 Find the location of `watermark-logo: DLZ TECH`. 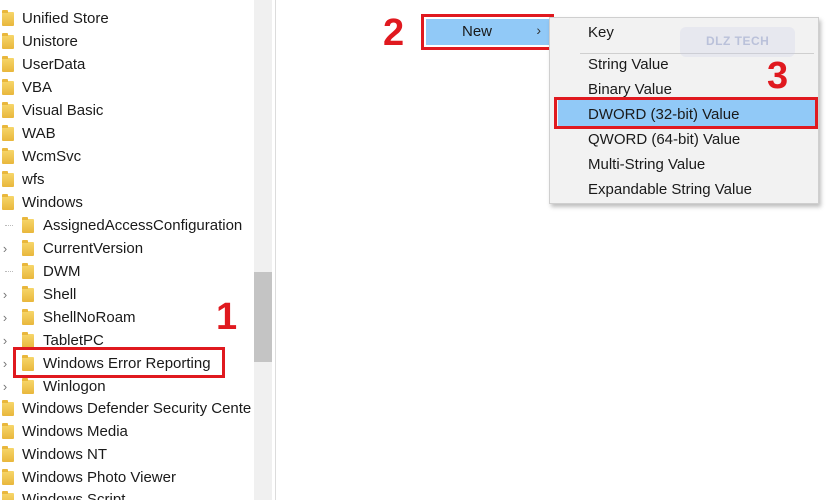

watermark-logo: DLZ TECH is located at coordinates (737, 42).